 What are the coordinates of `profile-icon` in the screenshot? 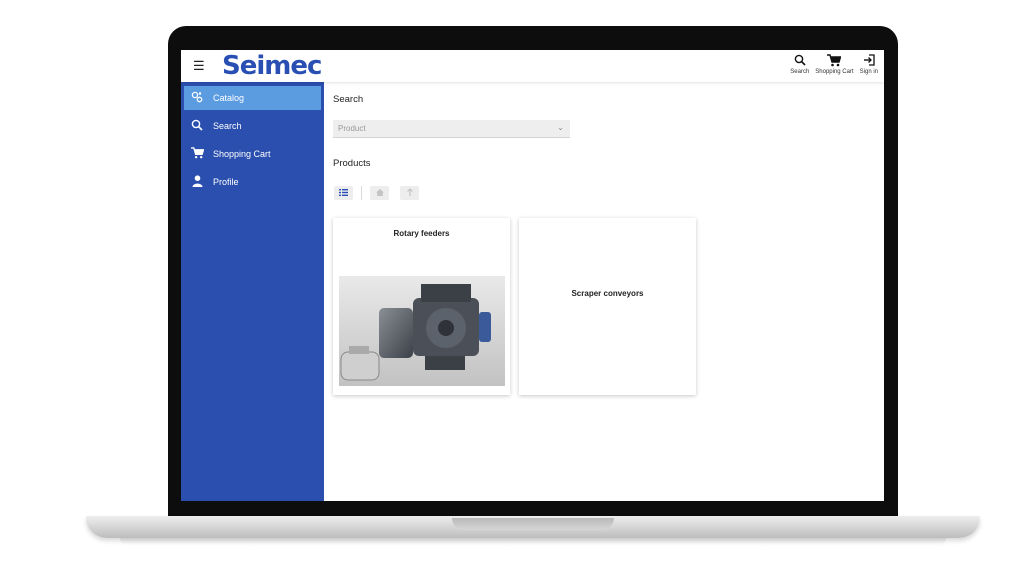 It's located at (197, 182).